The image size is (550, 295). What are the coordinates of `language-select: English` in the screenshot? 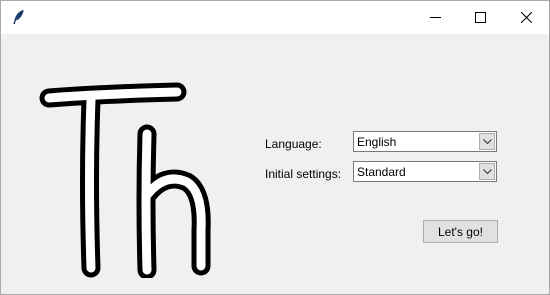 It's located at (425, 141).